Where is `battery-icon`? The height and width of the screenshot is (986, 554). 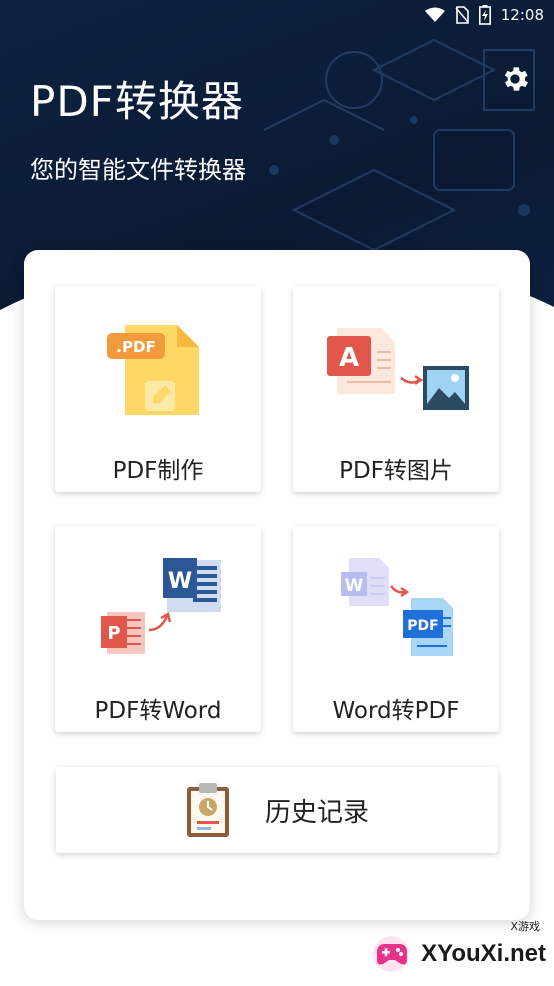 battery-icon is located at coordinates (484, 15).